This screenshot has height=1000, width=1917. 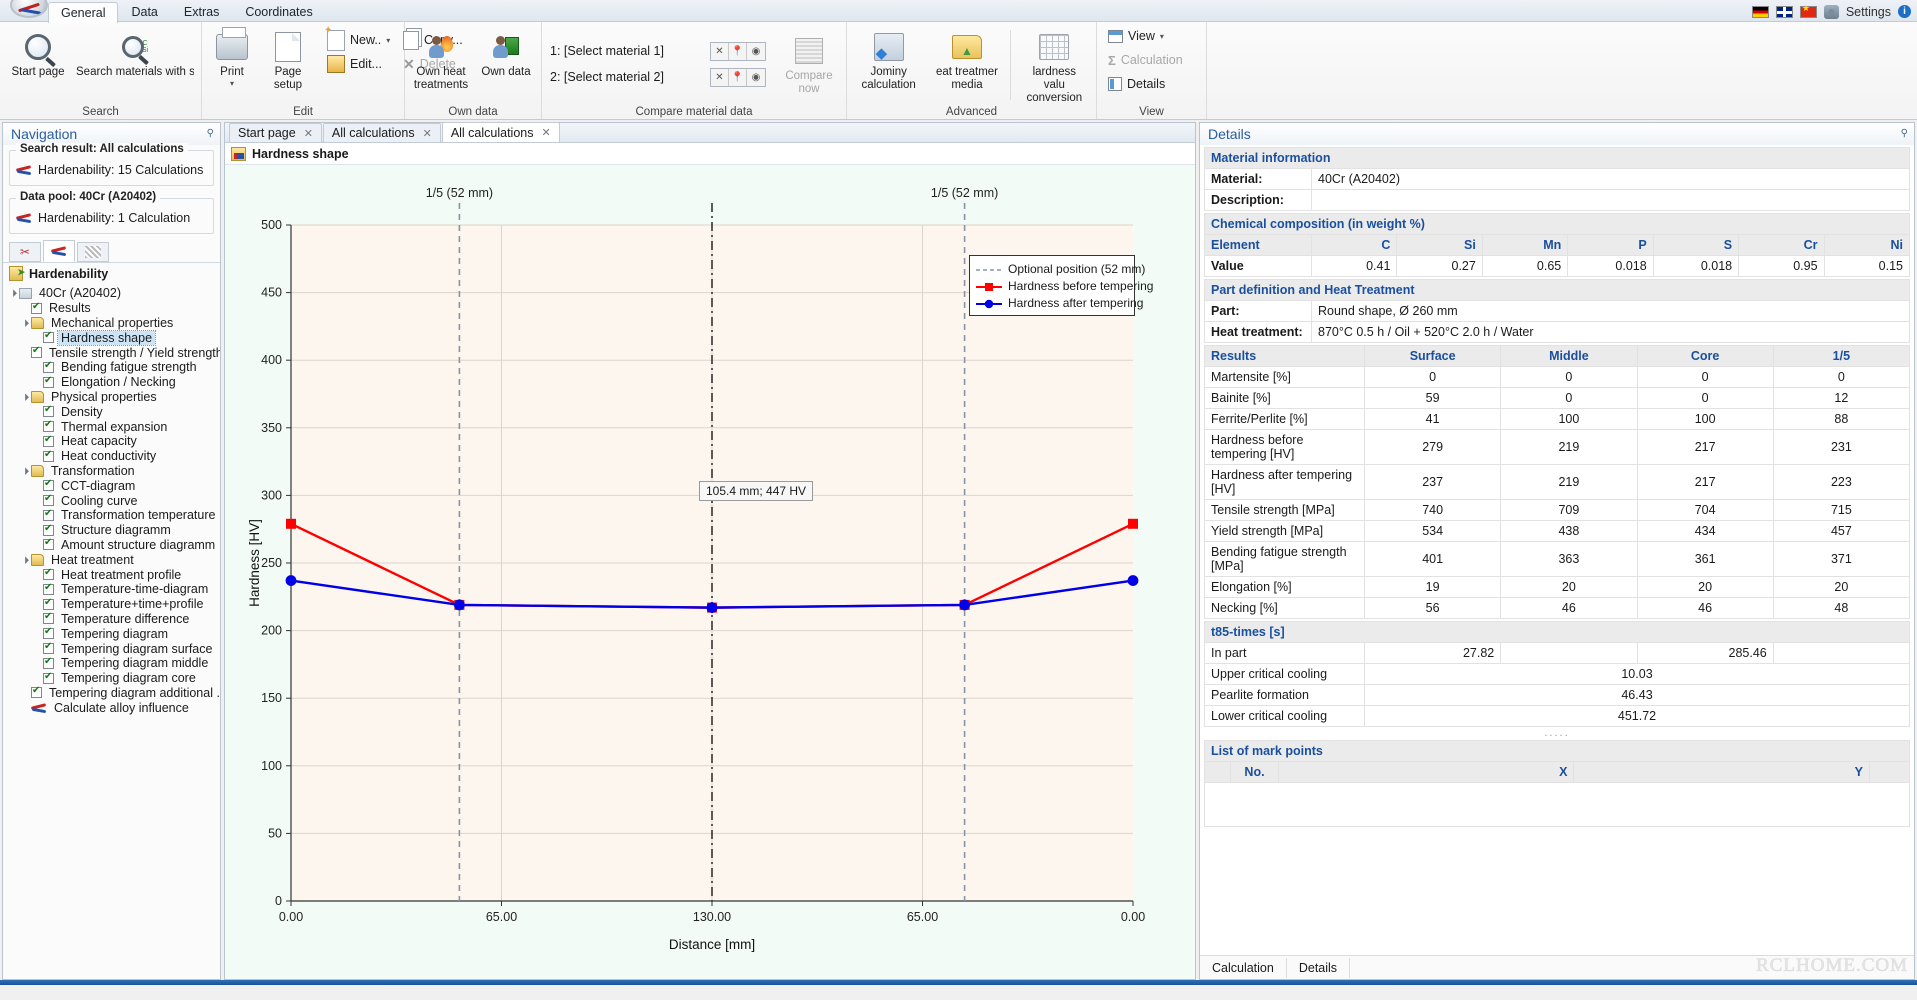 I want to click on page-setup-button: Page setup, so click(x=288, y=60).